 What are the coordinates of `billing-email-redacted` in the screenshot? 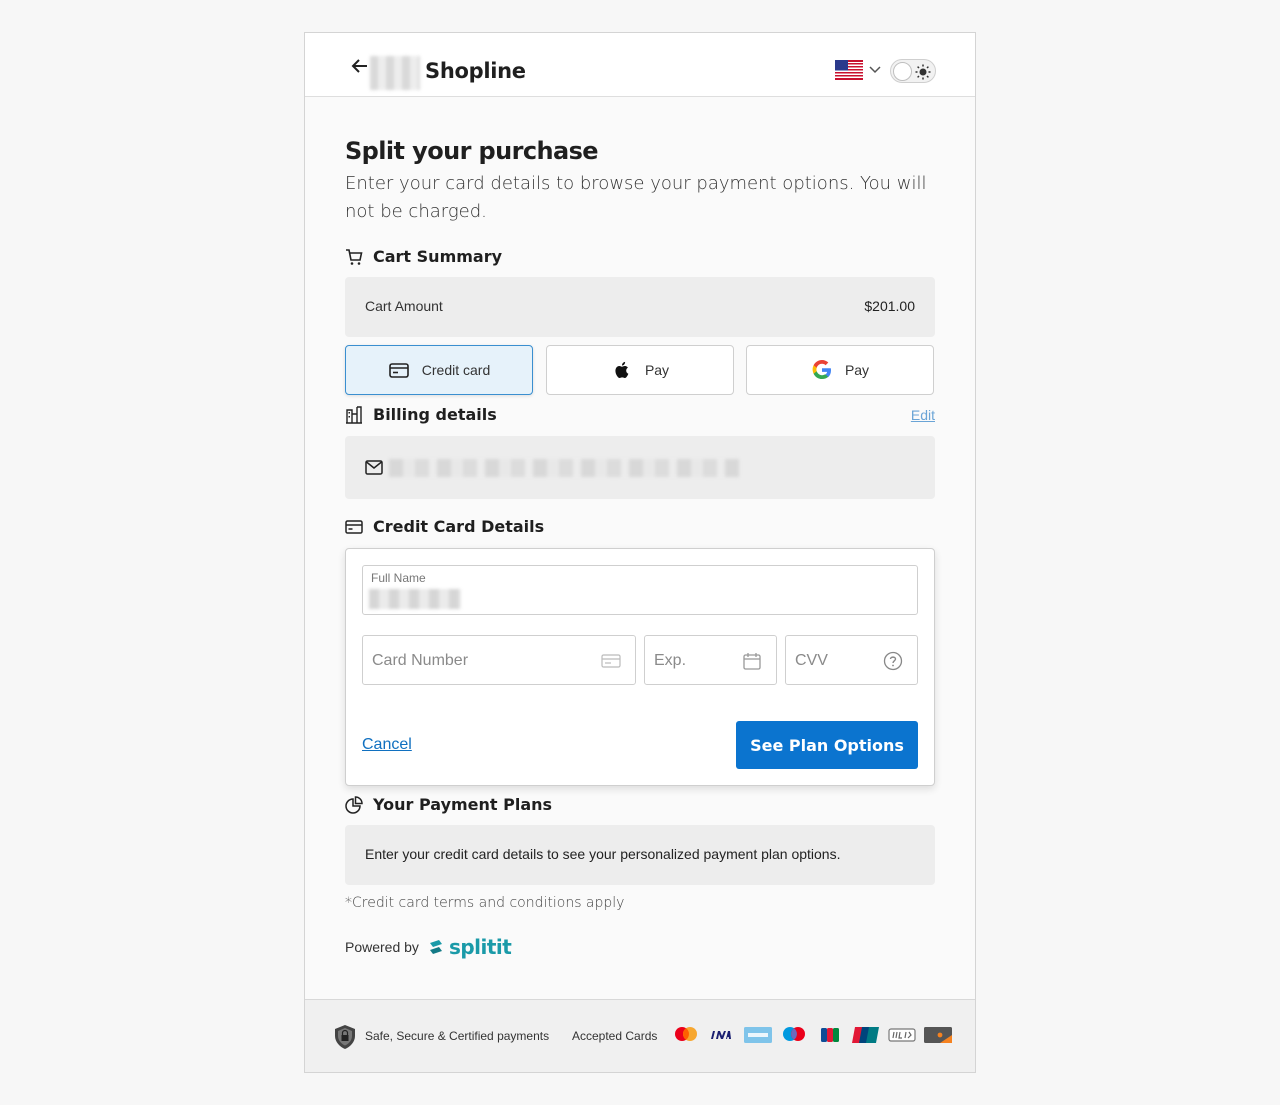 It's located at (564, 468).